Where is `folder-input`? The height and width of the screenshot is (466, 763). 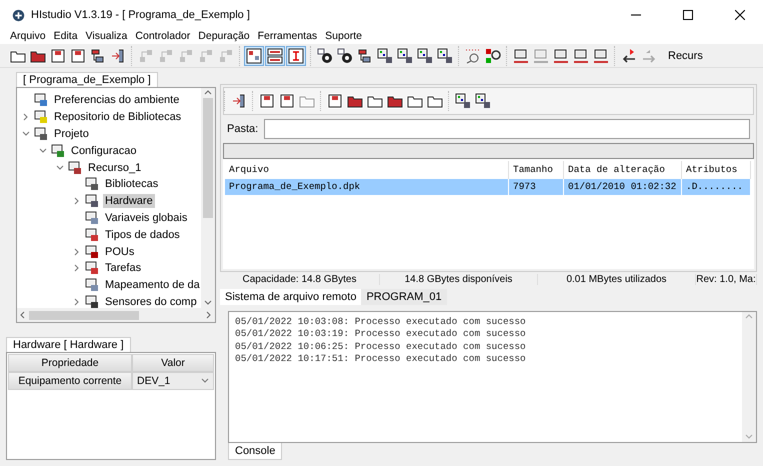 folder-input is located at coordinates (507, 129).